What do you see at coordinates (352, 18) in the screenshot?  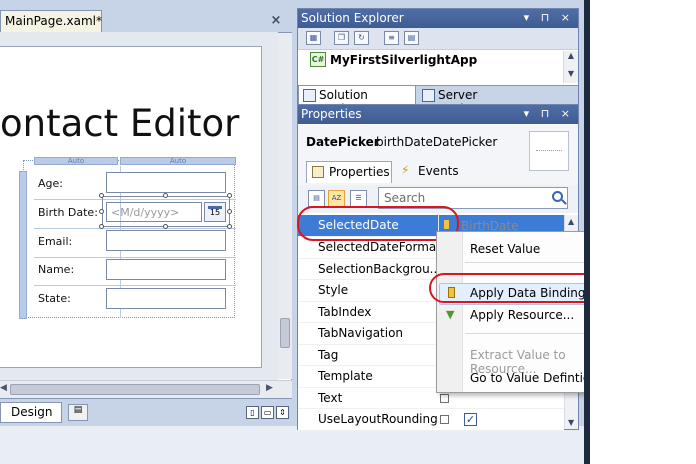 I see `solution-explorer-title: Solution Explorer` at bounding box center [352, 18].